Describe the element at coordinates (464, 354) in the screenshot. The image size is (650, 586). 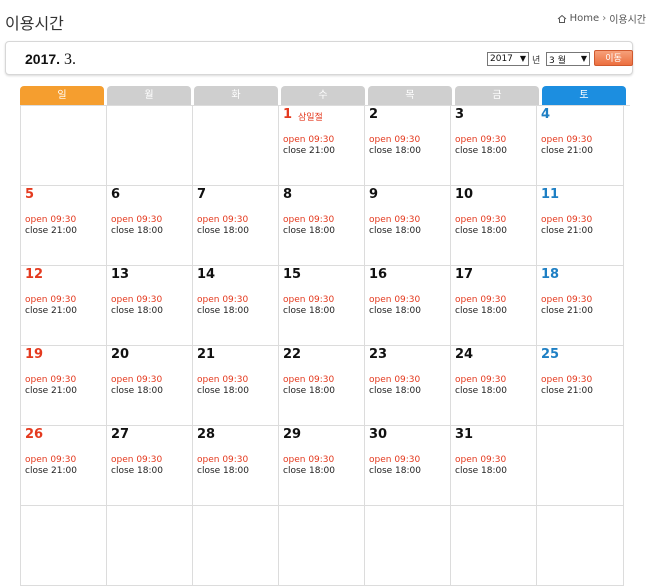
I see `day-number: 24` at that location.